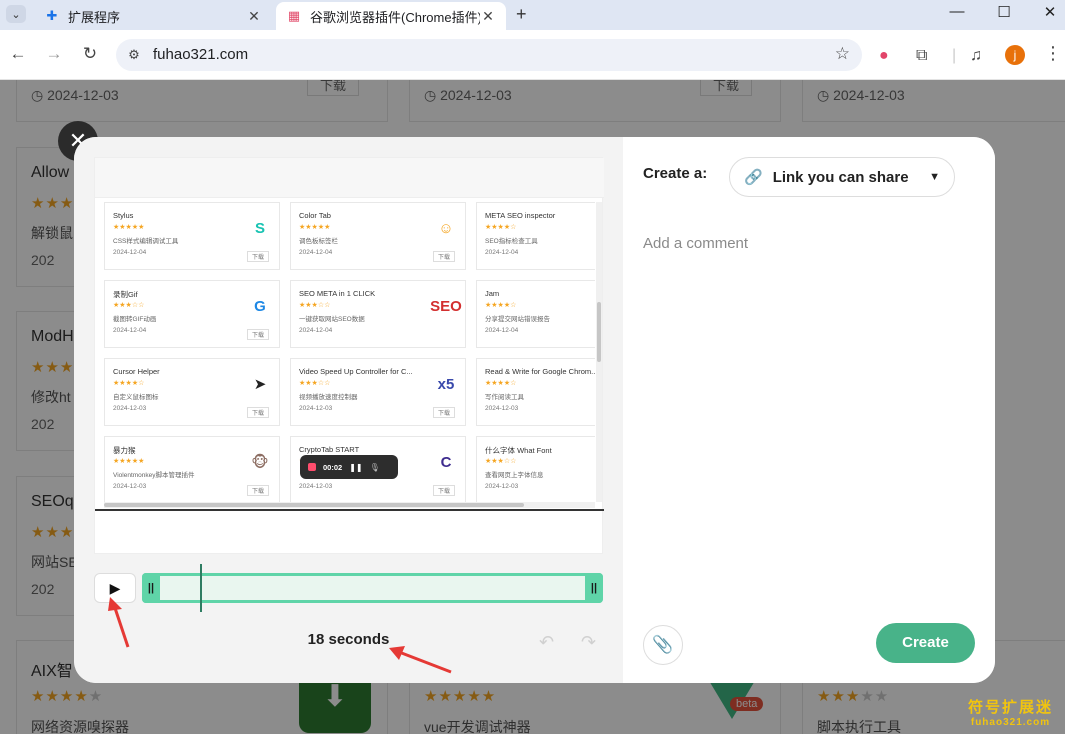 The image size is (1065, 734). Describe the element at coordinates (315, 215) in the screenshot. I see `preview-card-title: Color Tab` at that location.